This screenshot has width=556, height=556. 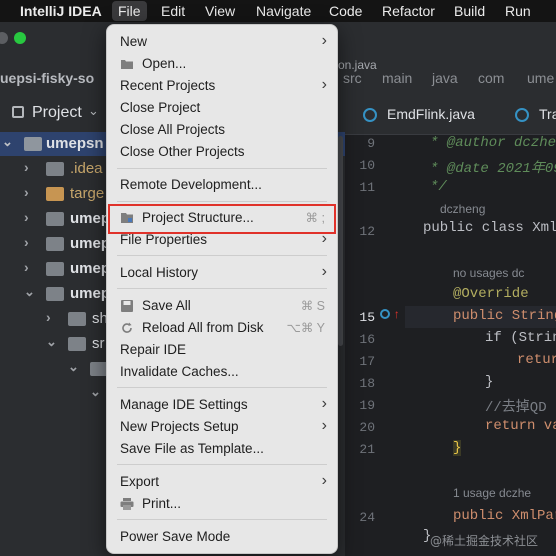 I want to click on menu-item-label: Close Other Projects, so click(x=182, y=151).